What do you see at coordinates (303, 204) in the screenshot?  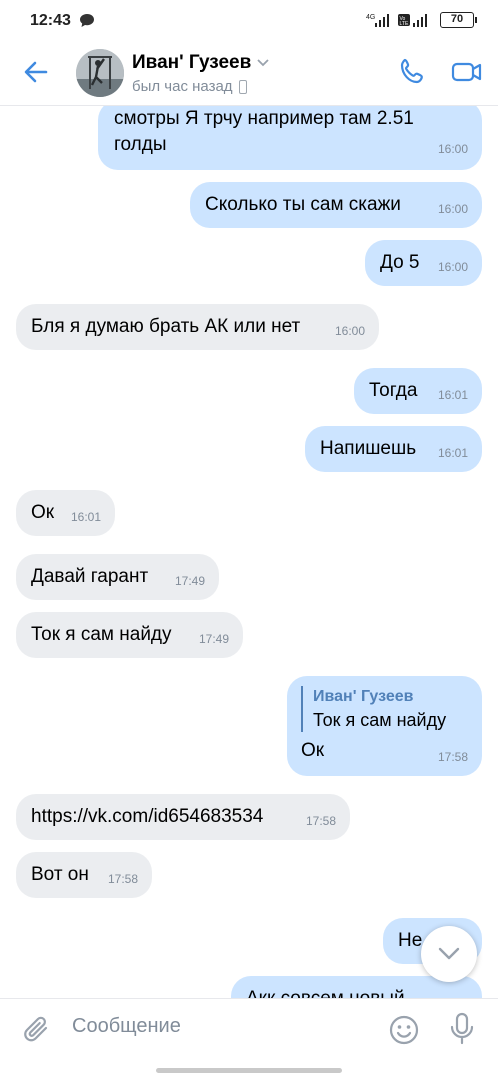 I see `message-text: Сколько ты сам скажи` at bounding box center [303, 204].